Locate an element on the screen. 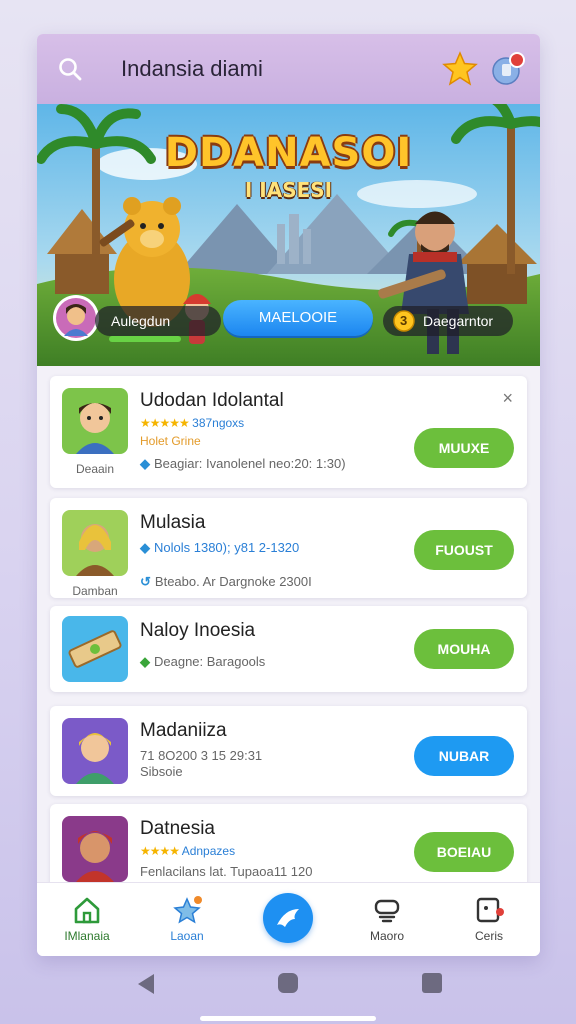 The image size is (576, 1024). nav-item-home: IMlanaia is located at coordinates (87, 919).